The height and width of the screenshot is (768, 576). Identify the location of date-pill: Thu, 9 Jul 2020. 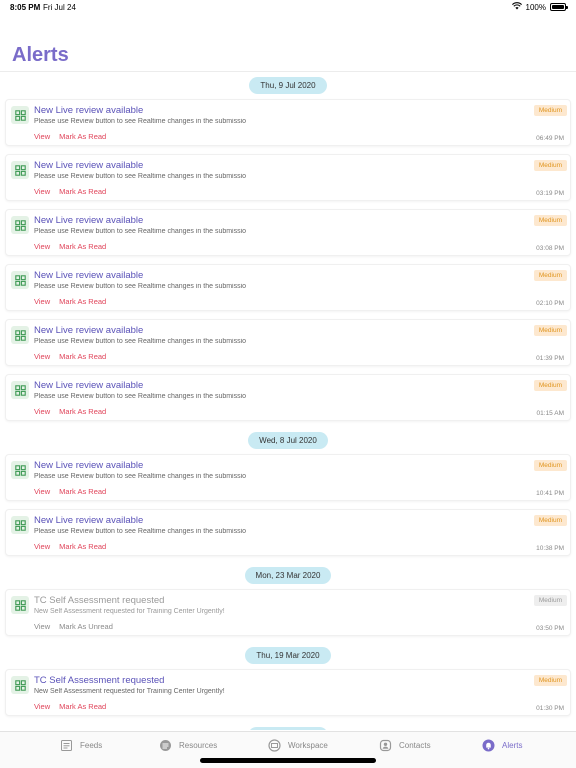
(288, 85).